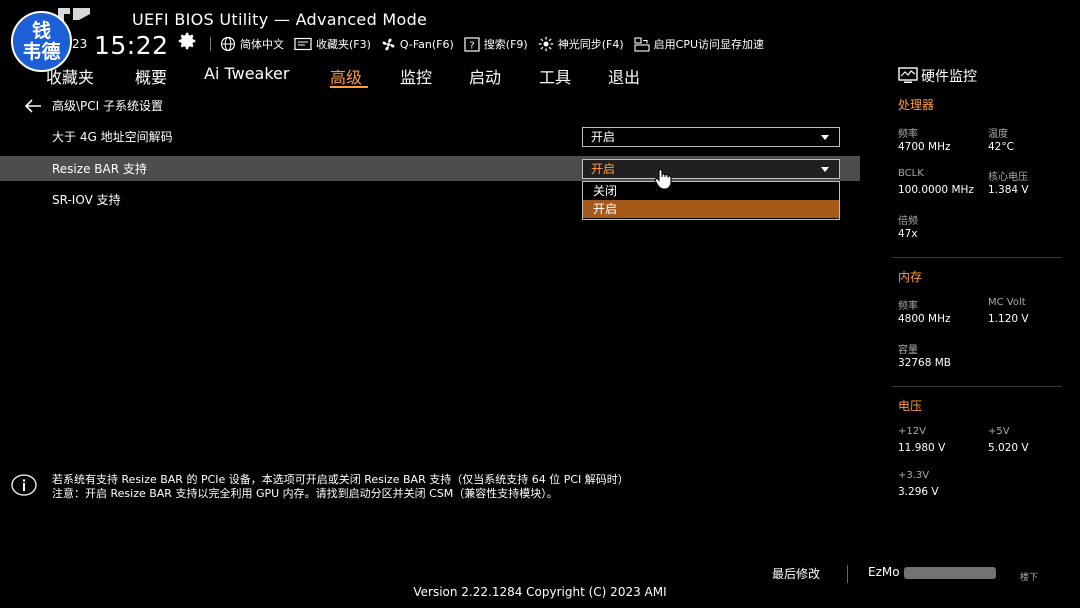  Describe the element at coordinates (603, 169) in the screenshot. I see `resize-bar-value: 开启` at that location.